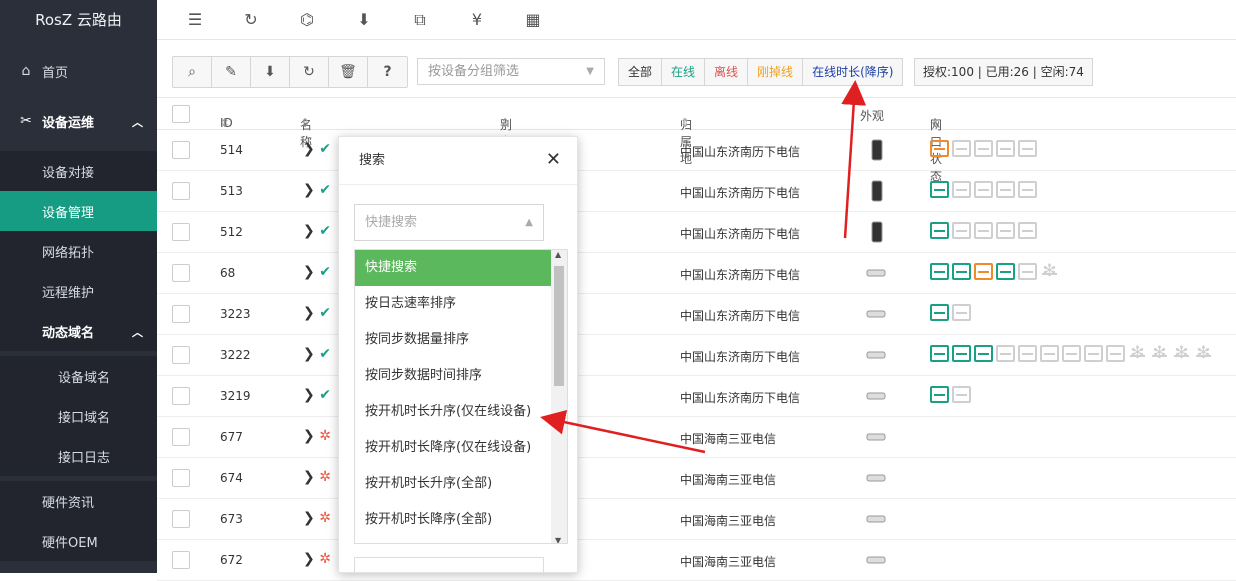 The image size is (1236, 581). What do you see at coordinates (477, 20) in the screenshot?
I see `yen-icon: ¥` at bounding box center [477, 20].